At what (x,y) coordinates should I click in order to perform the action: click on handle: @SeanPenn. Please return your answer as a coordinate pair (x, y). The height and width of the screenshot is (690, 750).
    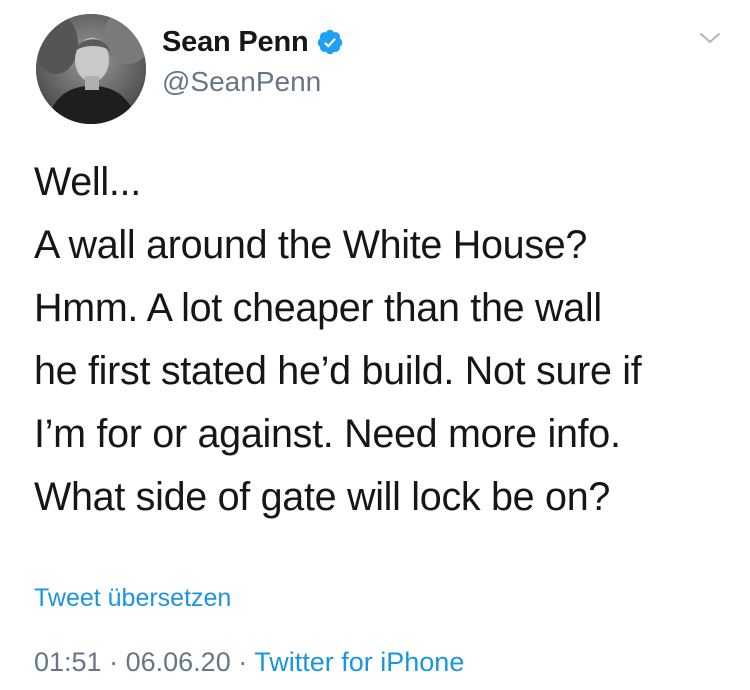
    Looking at the image, I should click on (253, 82).